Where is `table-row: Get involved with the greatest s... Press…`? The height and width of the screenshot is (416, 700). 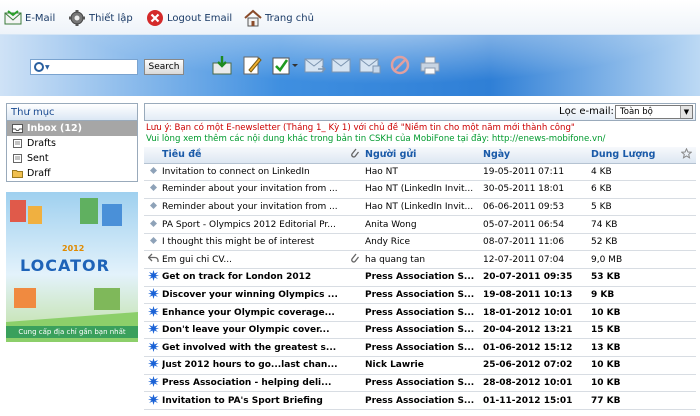
table-row: Get involved with the greatest s... Press… is located at coordinates (420, 348).